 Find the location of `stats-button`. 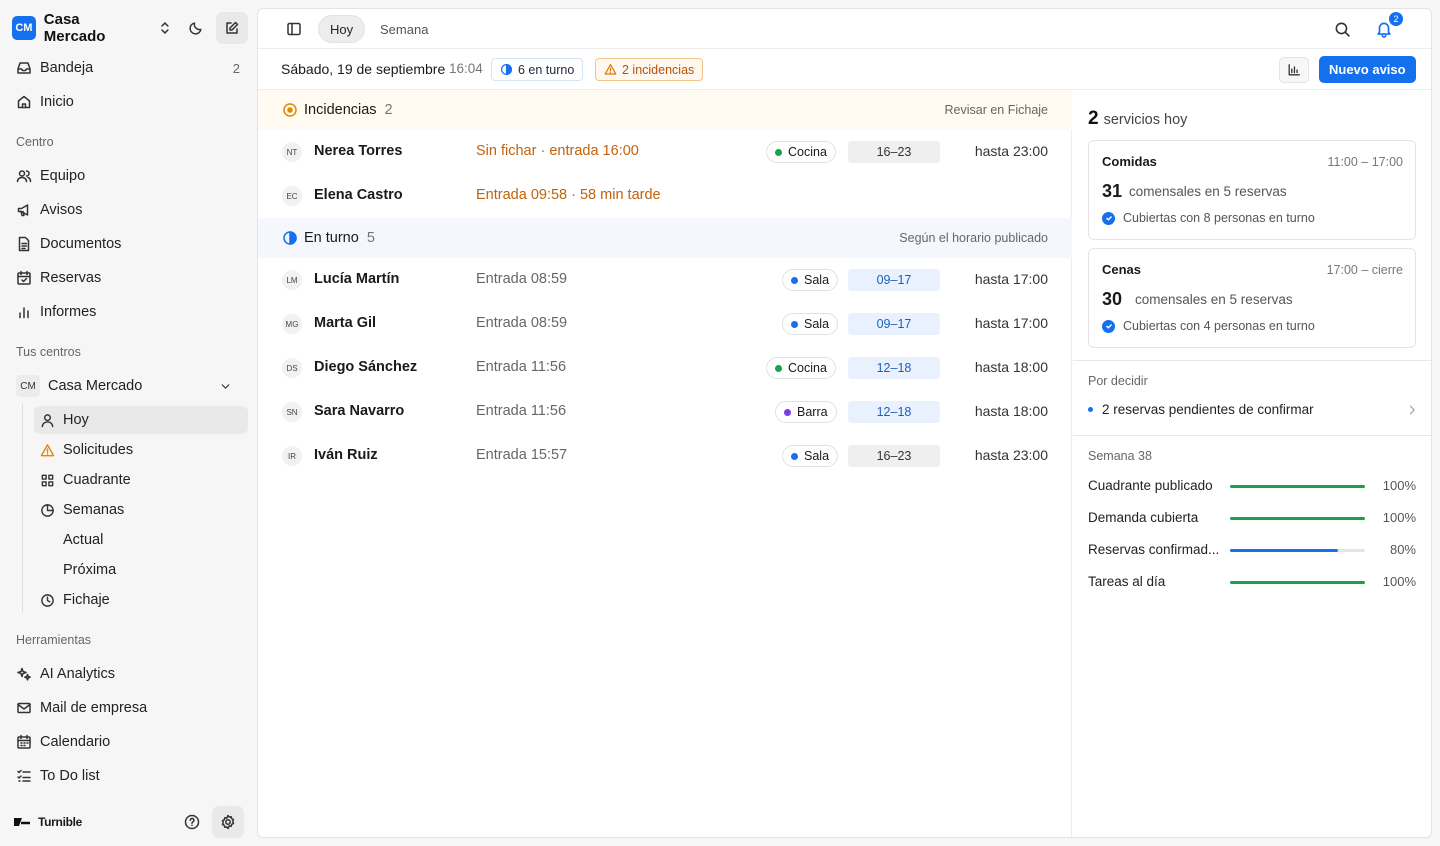

stats-button is located at coordinates (1294, 70).